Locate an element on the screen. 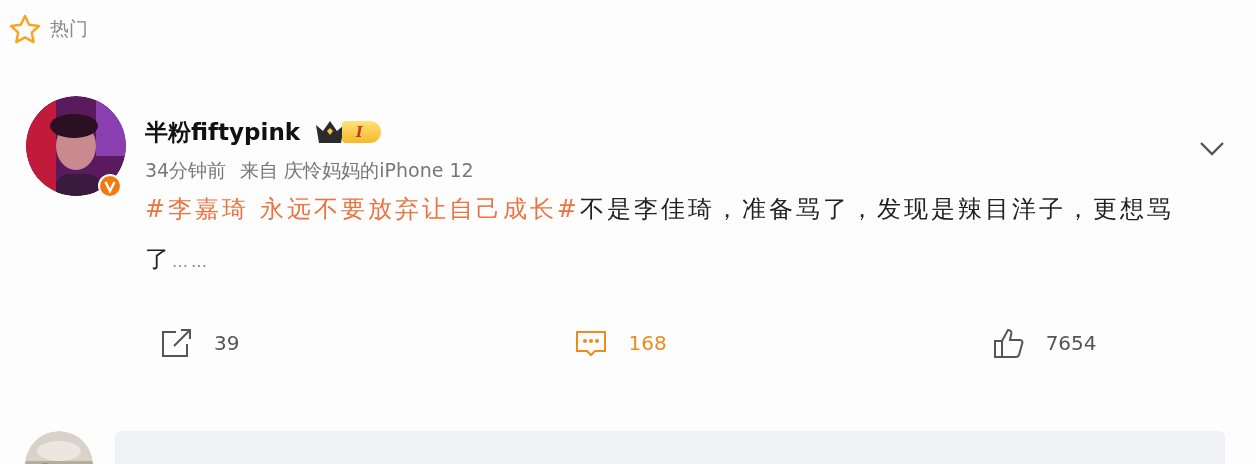 This screenshot has height=464, width=1256. user-name: 半粉fiftypink is located at coordinates (223, 132).